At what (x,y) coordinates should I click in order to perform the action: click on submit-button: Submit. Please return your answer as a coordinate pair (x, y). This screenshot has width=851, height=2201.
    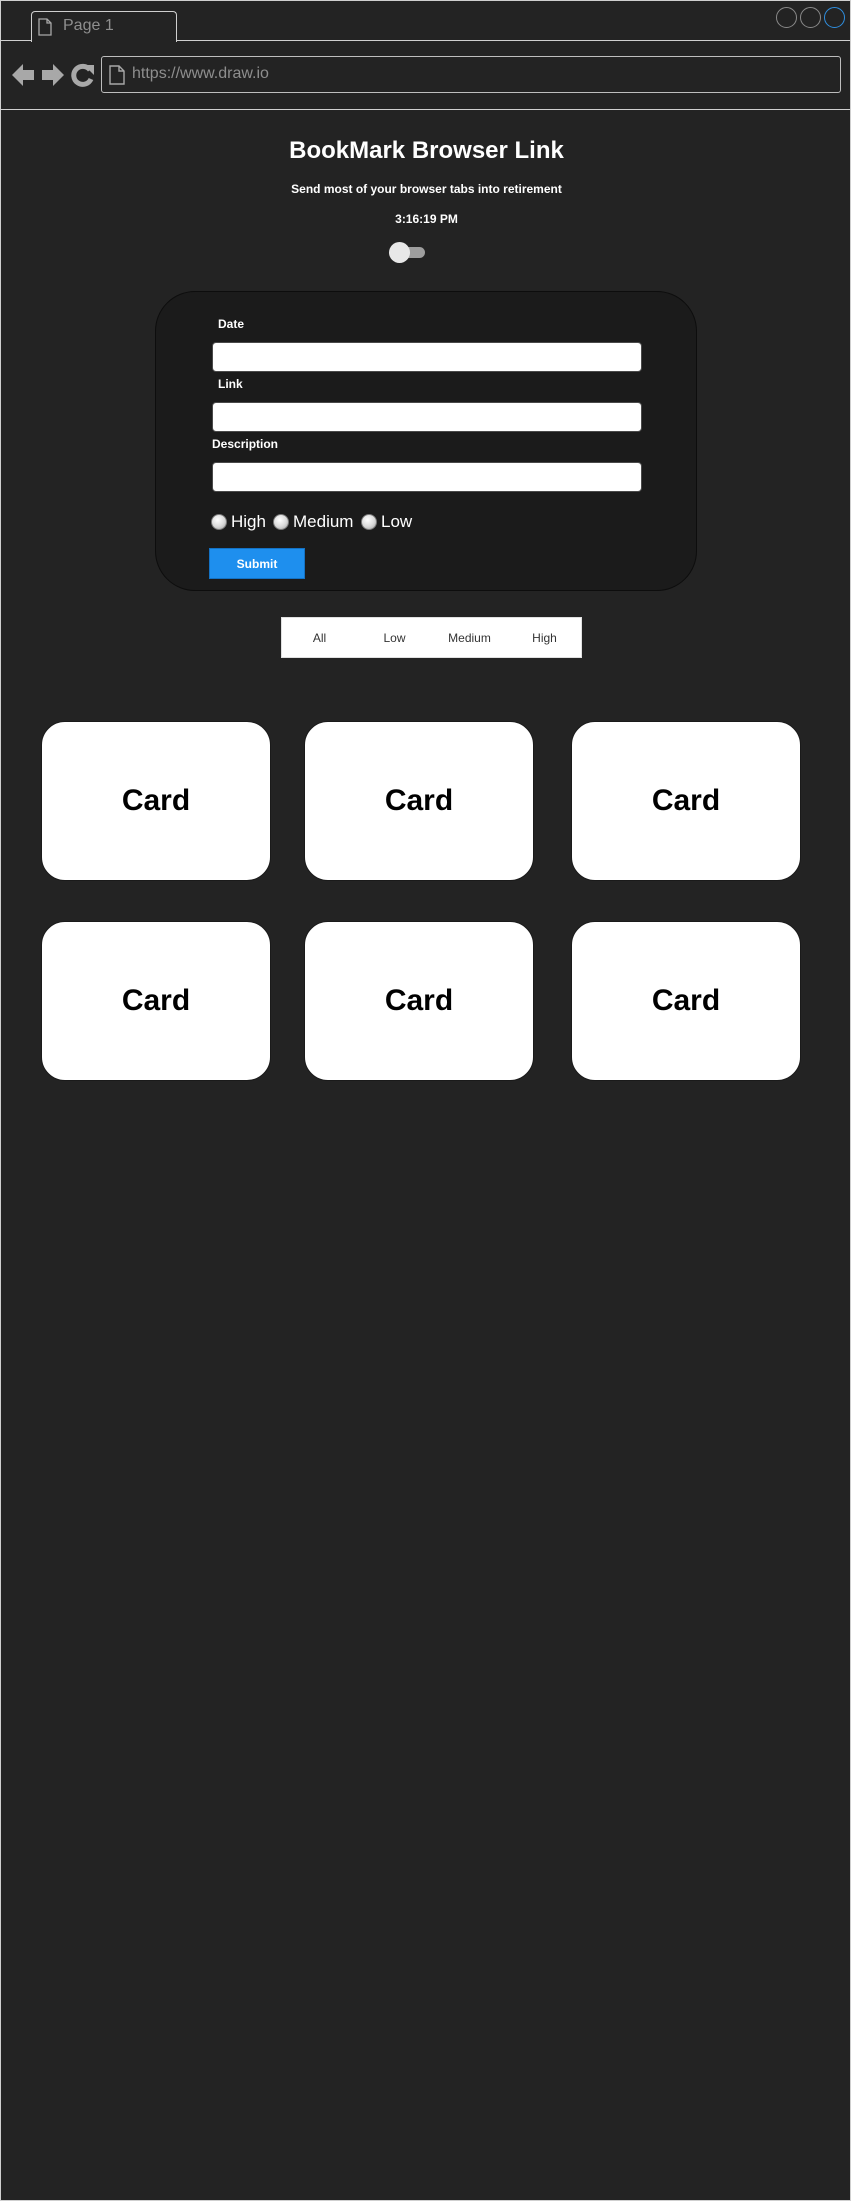
    Looking at the image, I should click on (257, 563).